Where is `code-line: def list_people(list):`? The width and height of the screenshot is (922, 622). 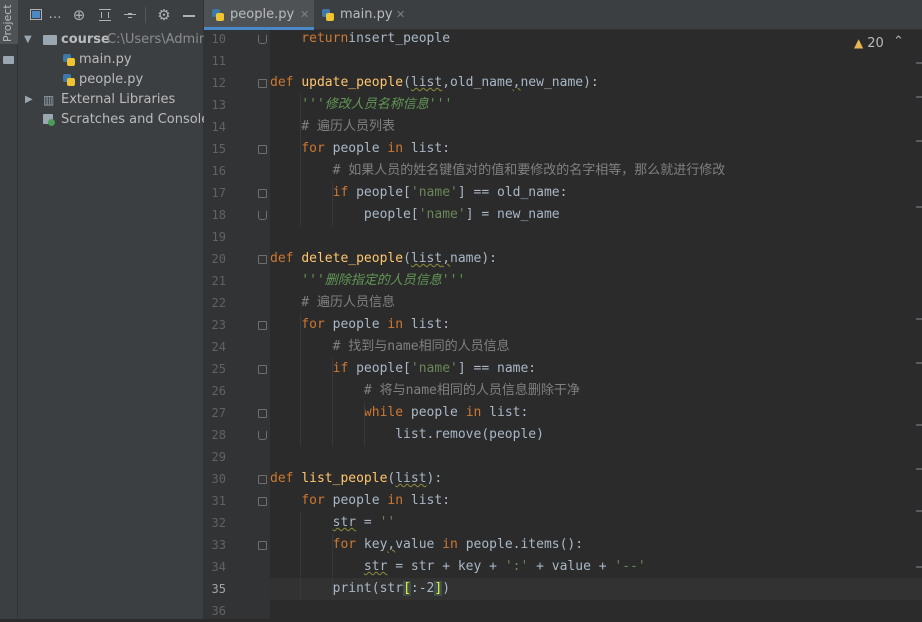 code-line: def list_people(list): is located at coordinates (356, 479).